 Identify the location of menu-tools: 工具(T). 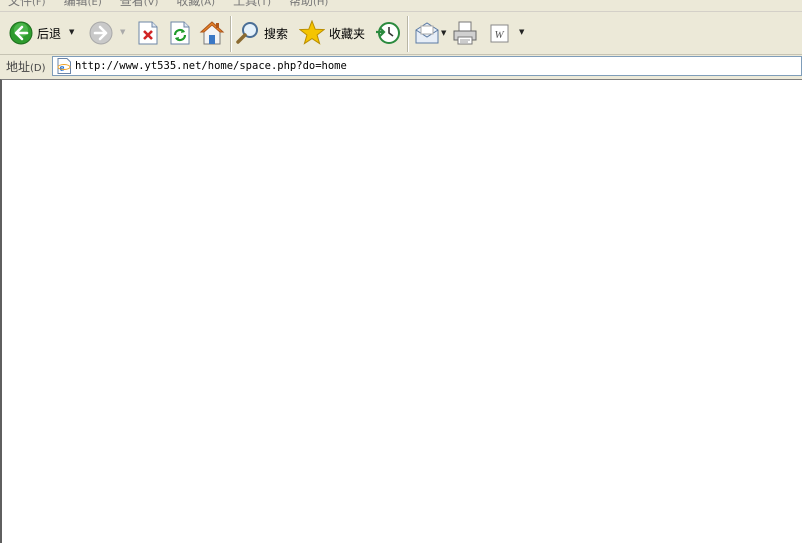
(252, 5).